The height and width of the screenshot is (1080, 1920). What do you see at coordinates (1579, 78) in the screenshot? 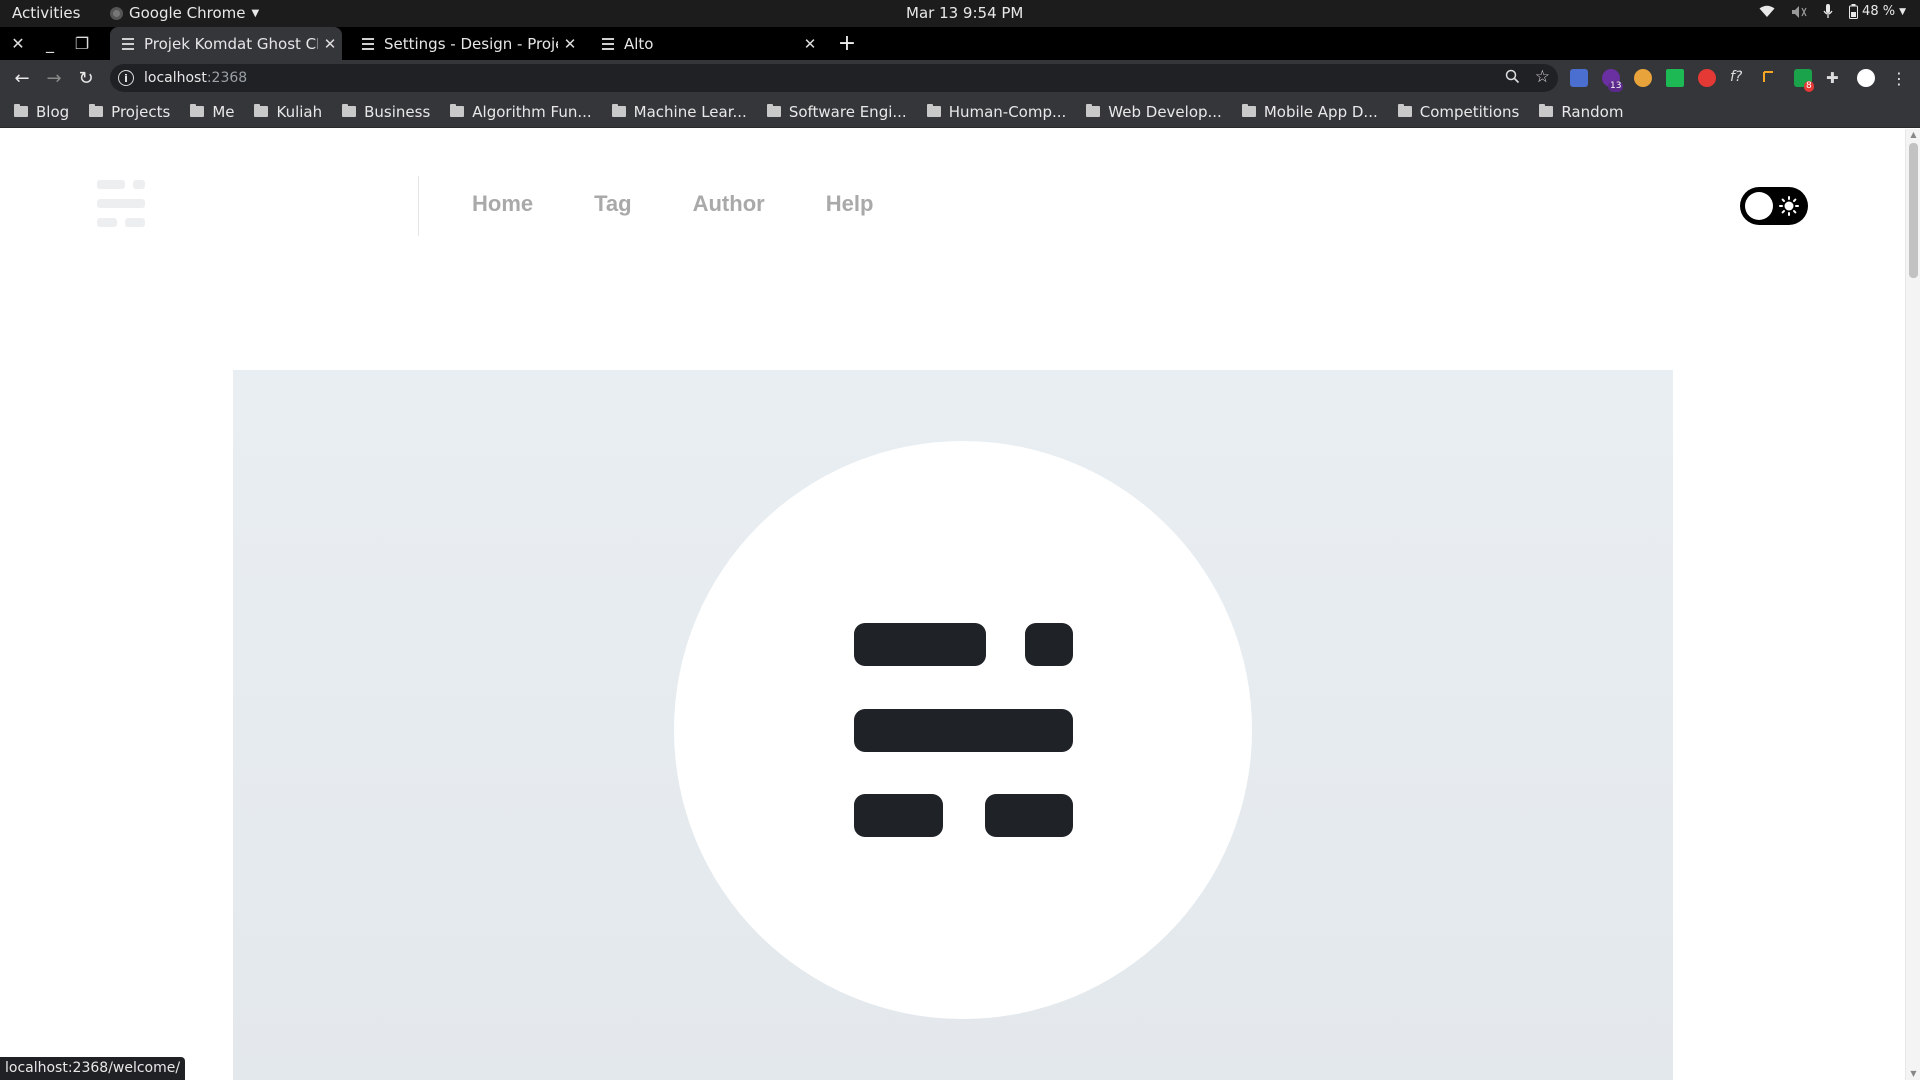
I see `translate-extension-icon` at bounding box center [1579, 78].